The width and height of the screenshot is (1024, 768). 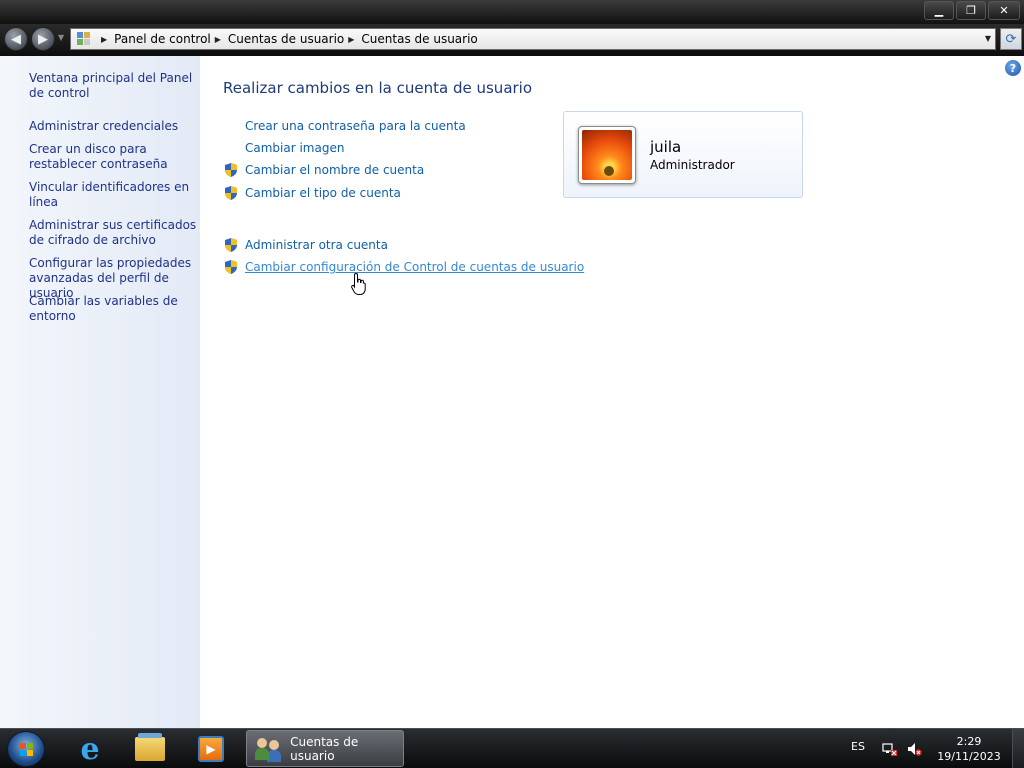 I want to click on user-name: juila, so click(x=666, y=147).